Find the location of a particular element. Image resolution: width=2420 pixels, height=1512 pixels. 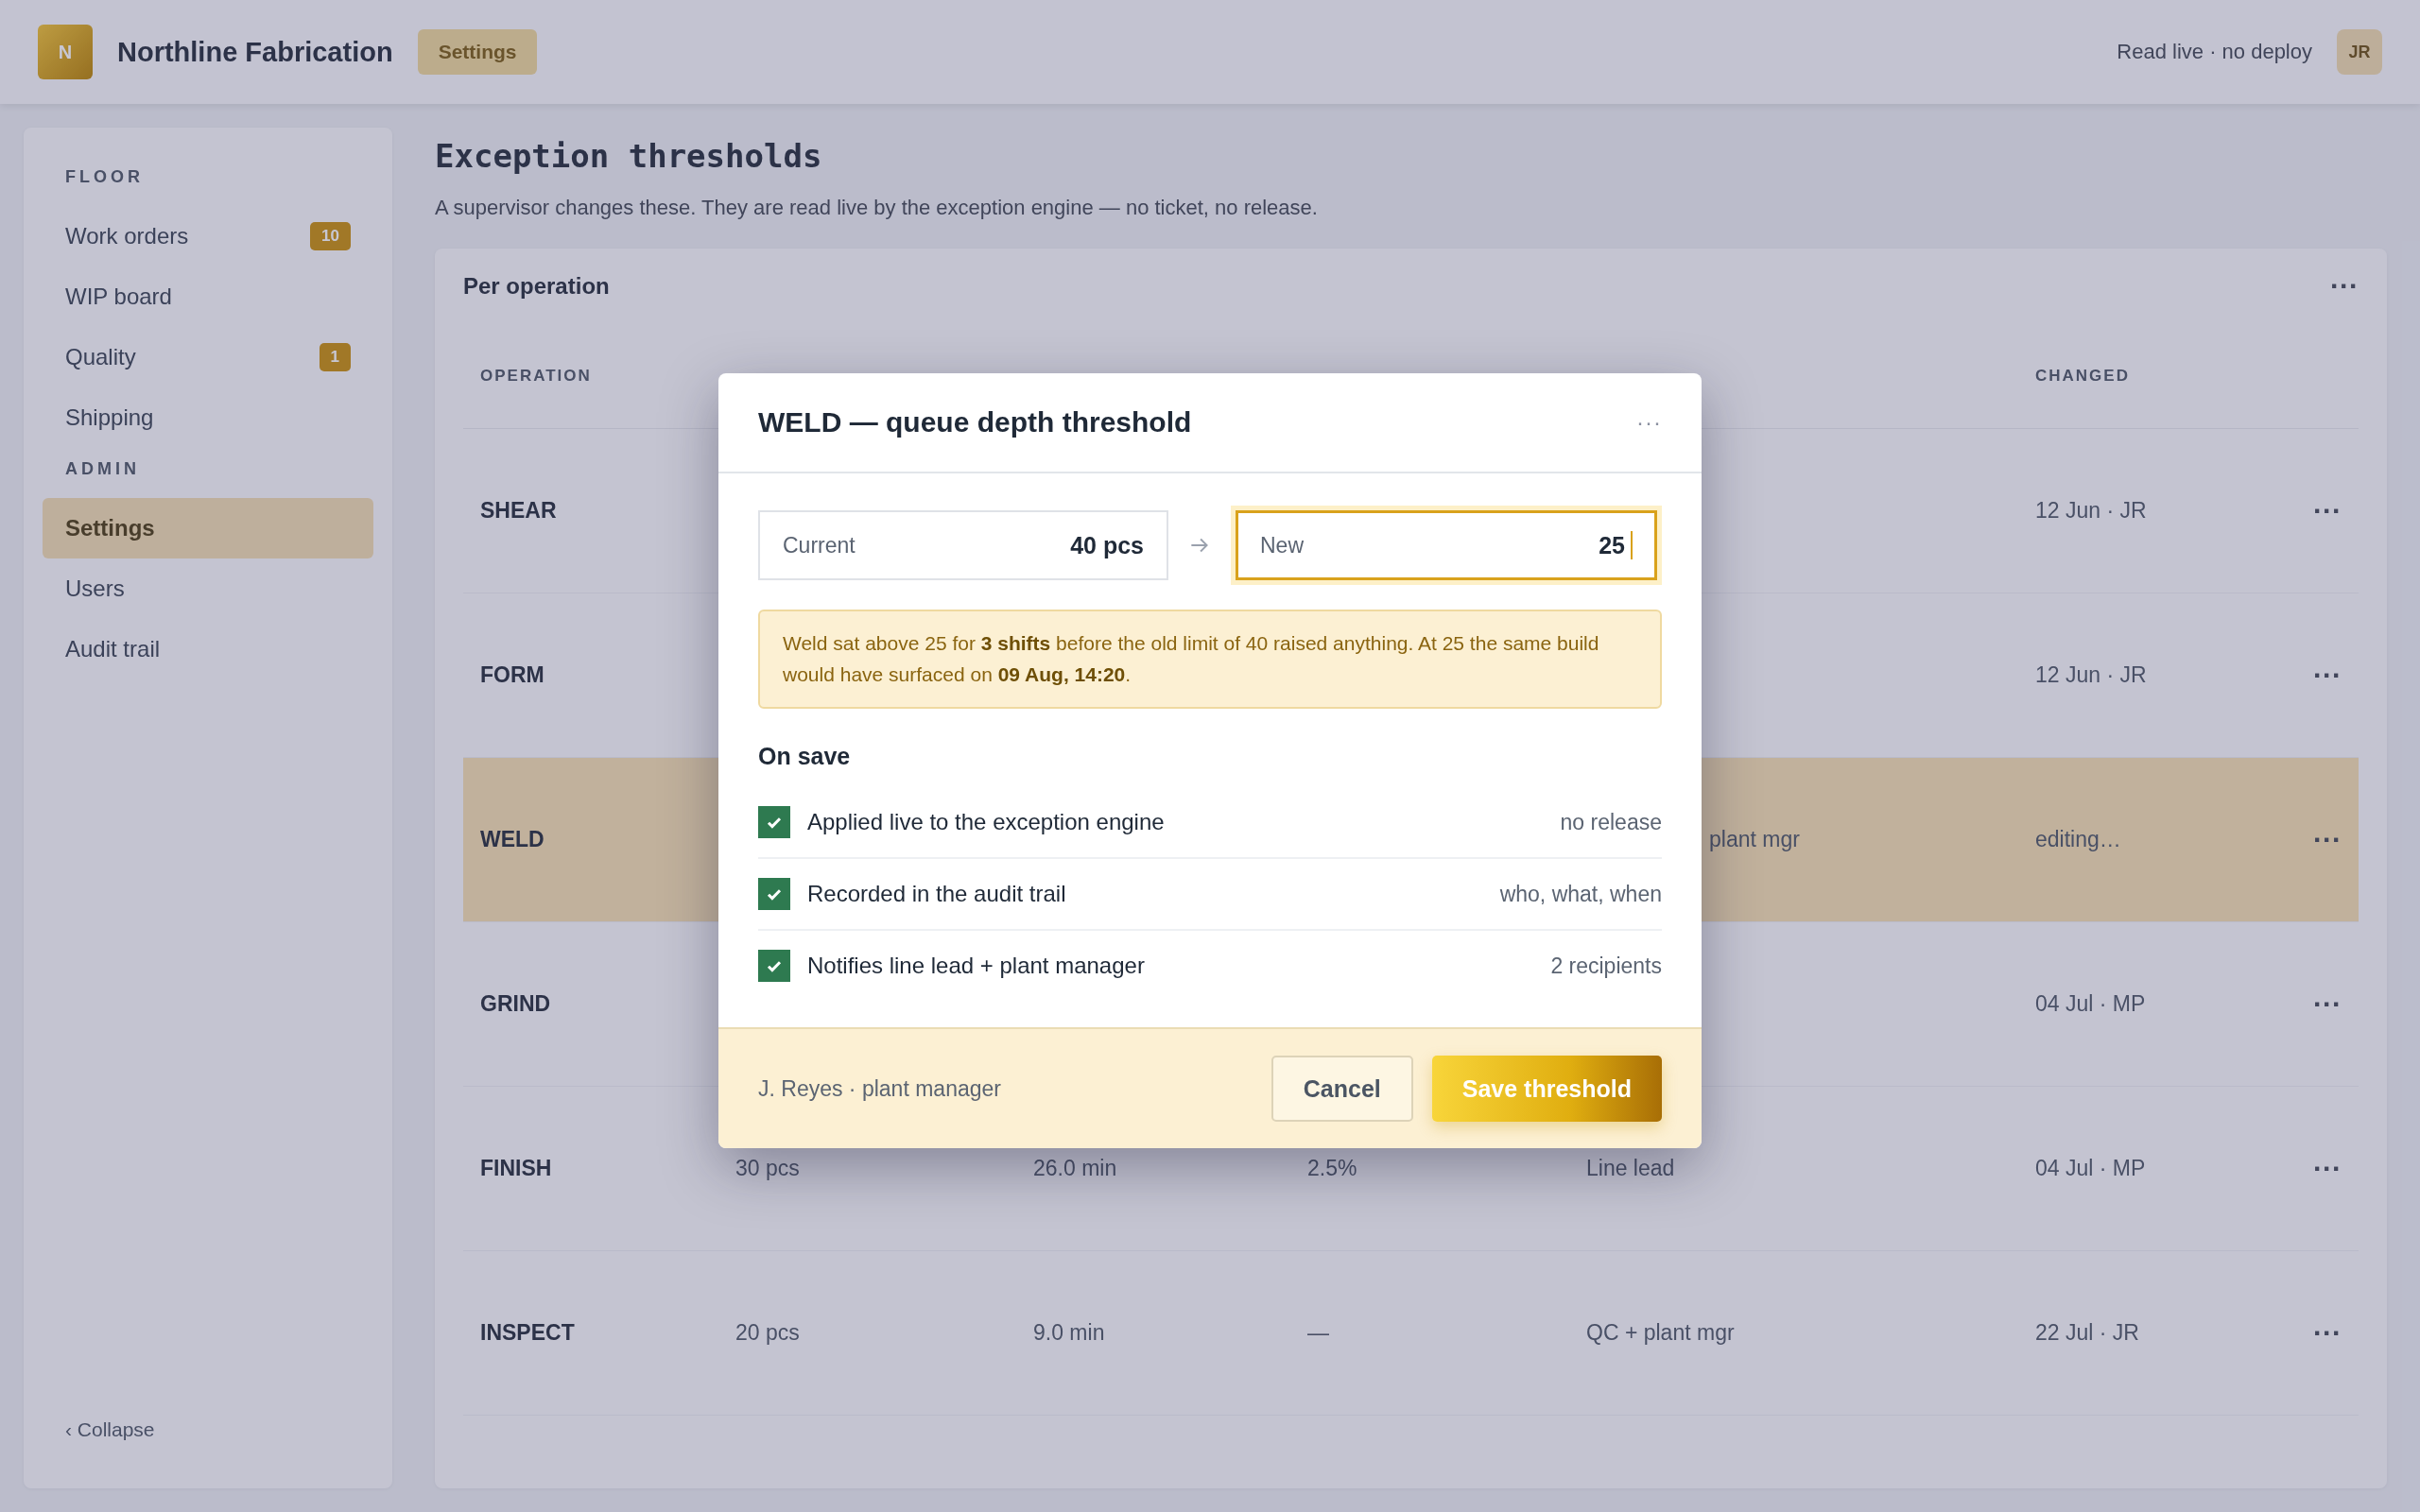

table-cell-text: plant mgr is located at coordinates (1754, 839).